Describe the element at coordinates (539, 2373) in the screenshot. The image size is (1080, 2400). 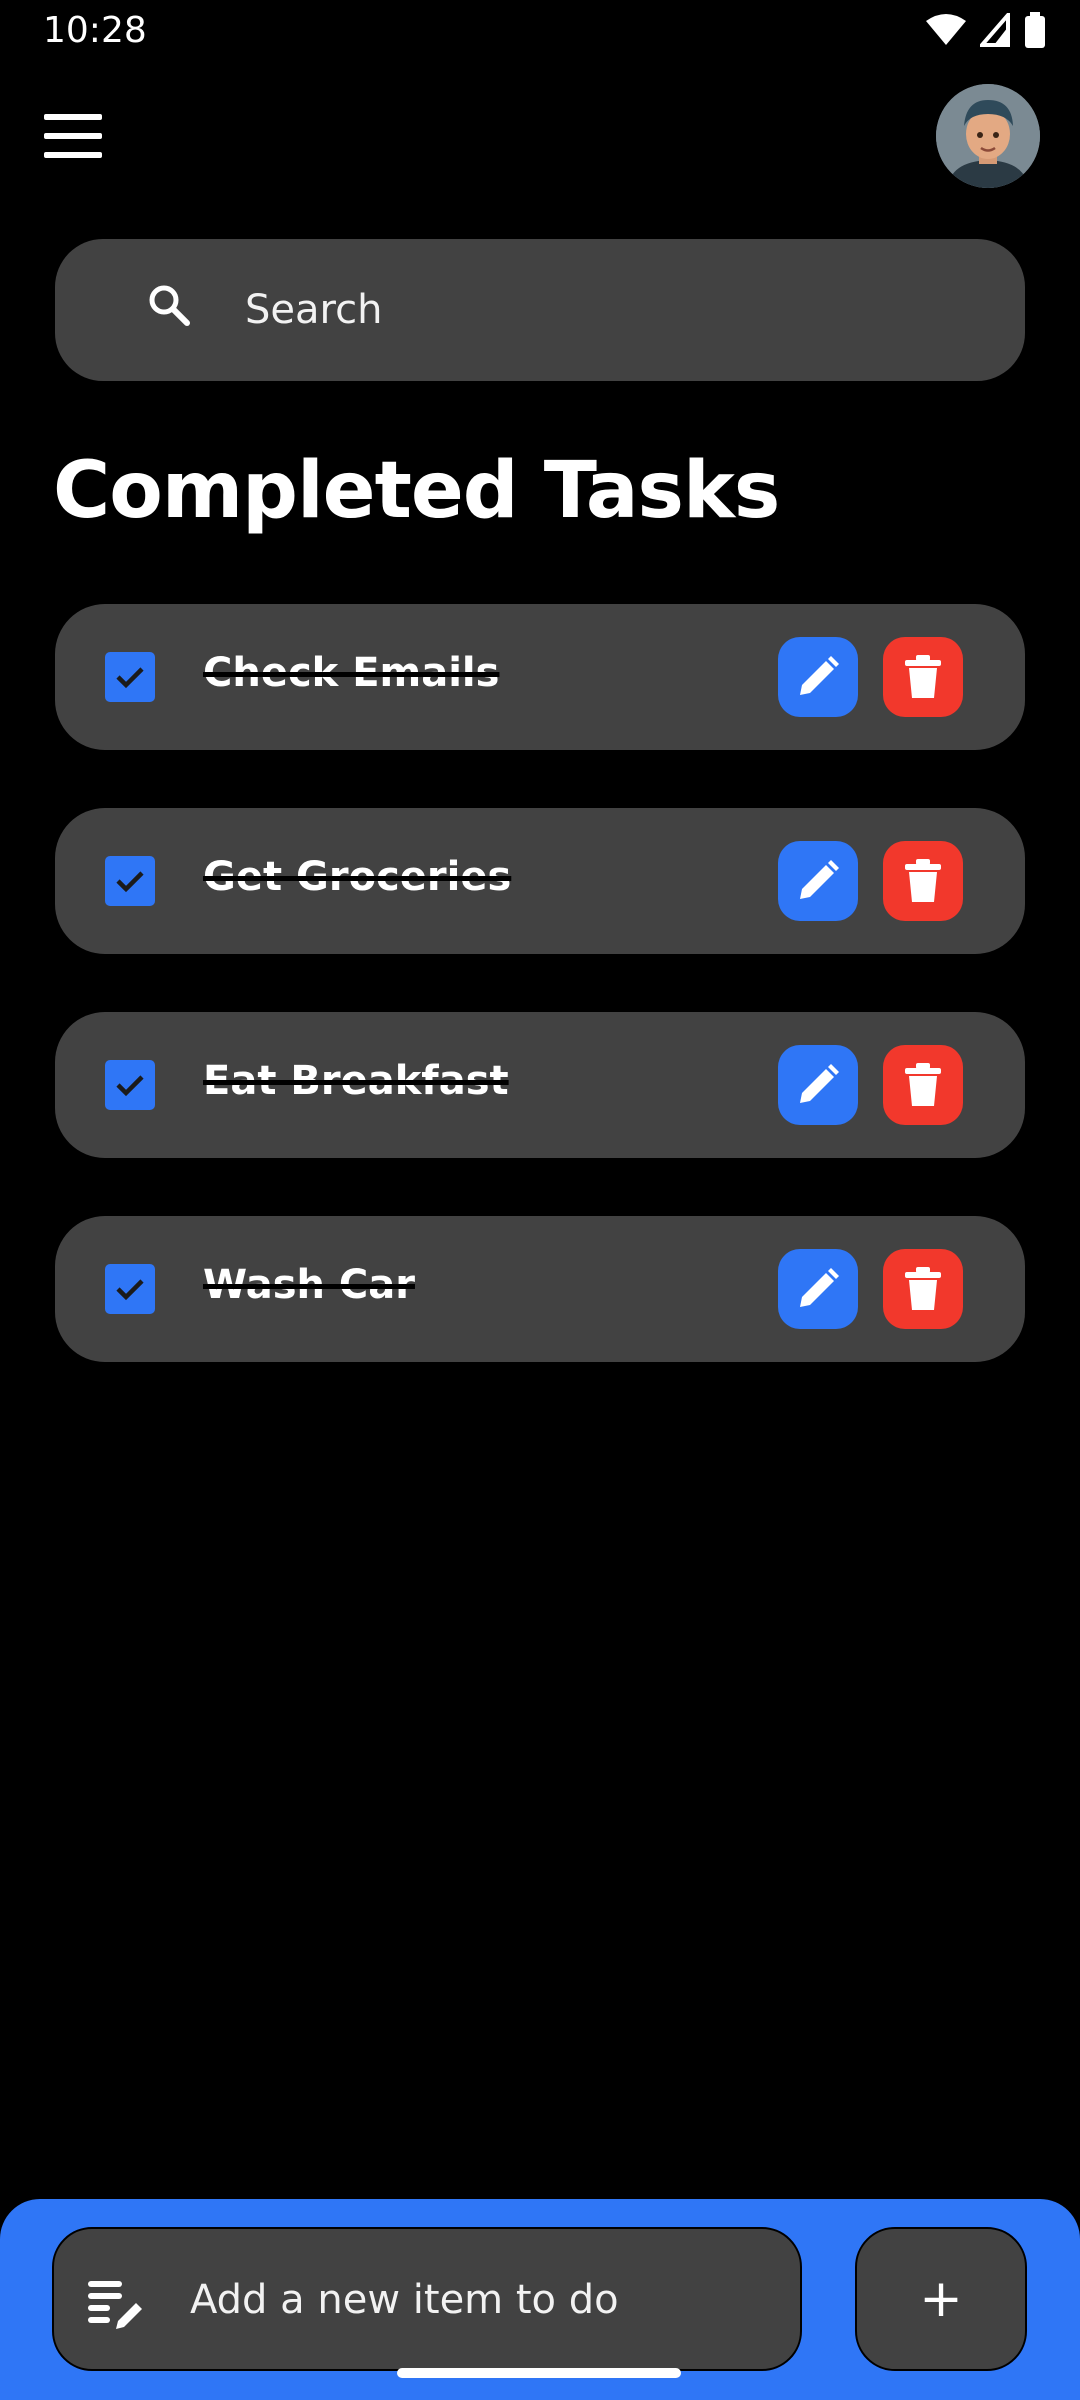
I see `home-indicator` at that location.